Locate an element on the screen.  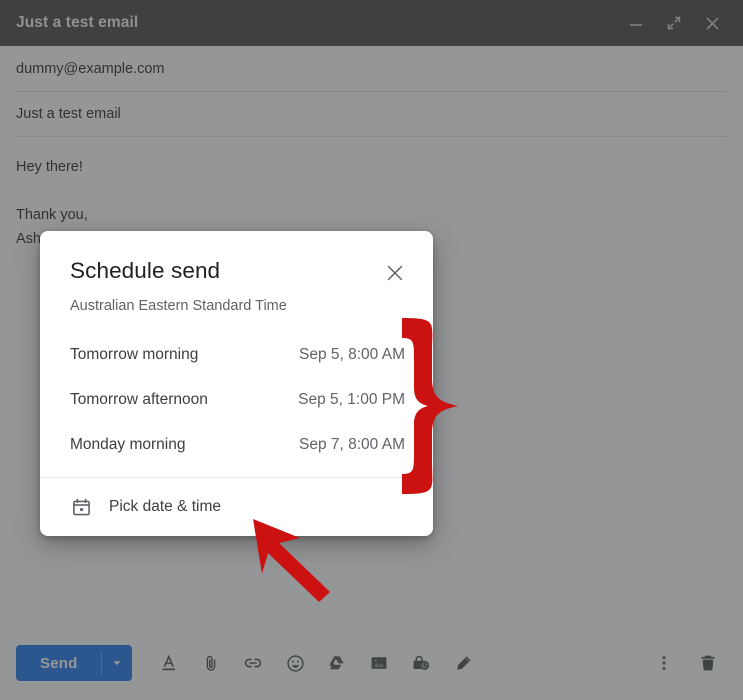
schedule-option-label: Monday morning is located at coordinates (128, 444).